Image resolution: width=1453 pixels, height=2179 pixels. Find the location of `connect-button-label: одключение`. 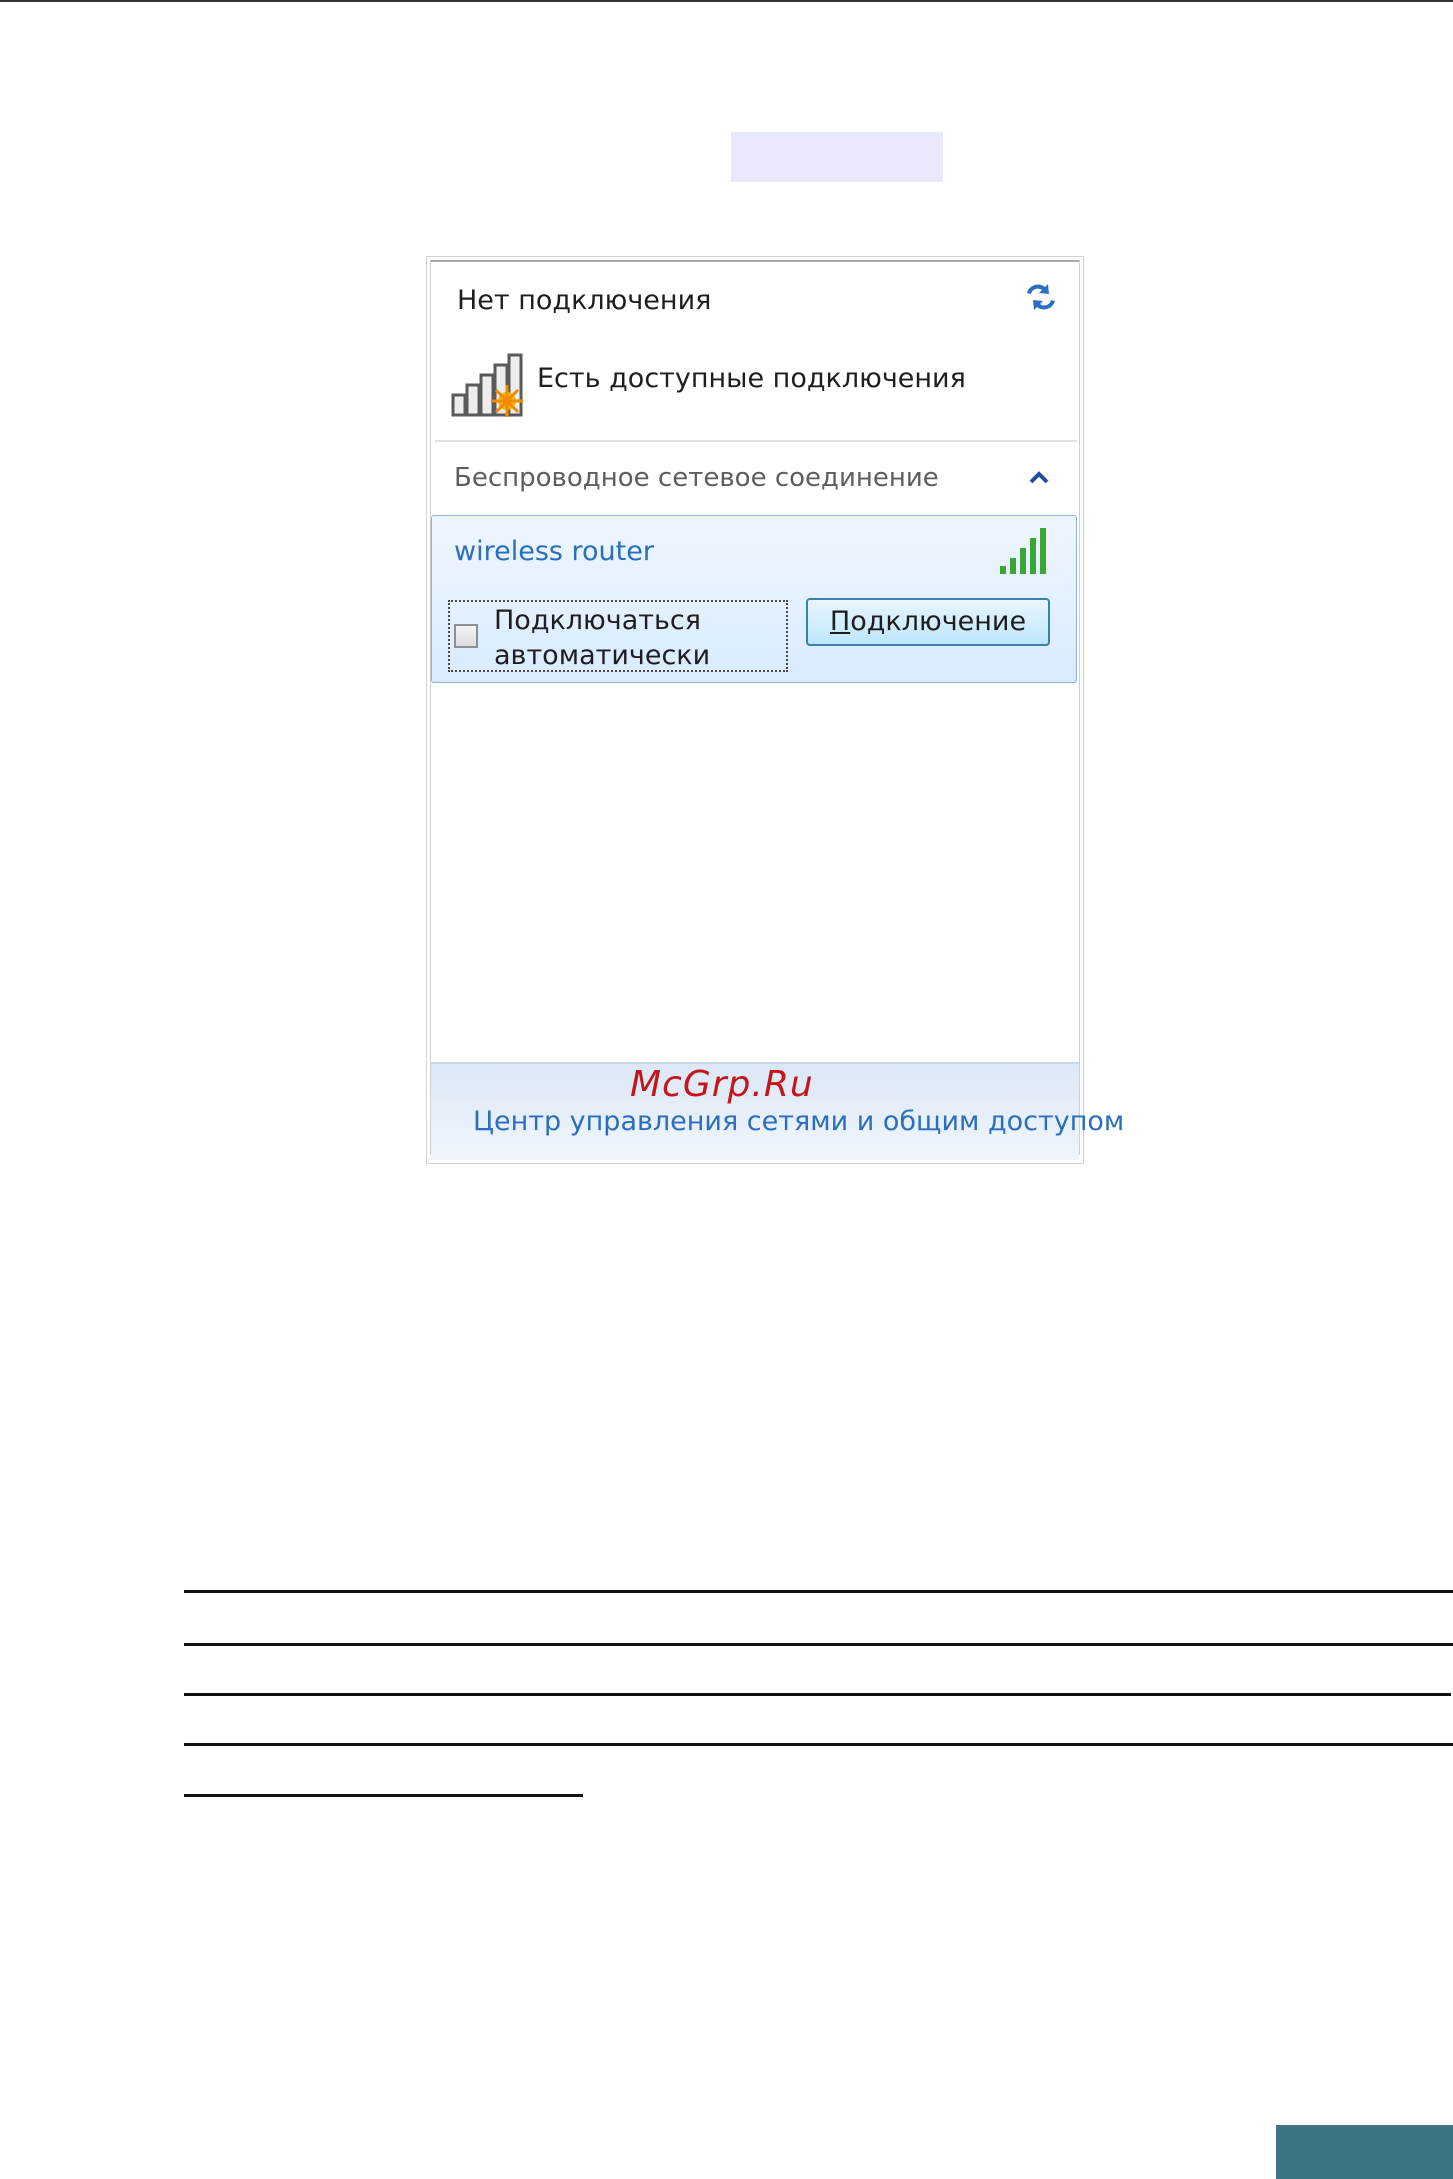

connect-button-label: одключение is located at coordinates (938, 621).